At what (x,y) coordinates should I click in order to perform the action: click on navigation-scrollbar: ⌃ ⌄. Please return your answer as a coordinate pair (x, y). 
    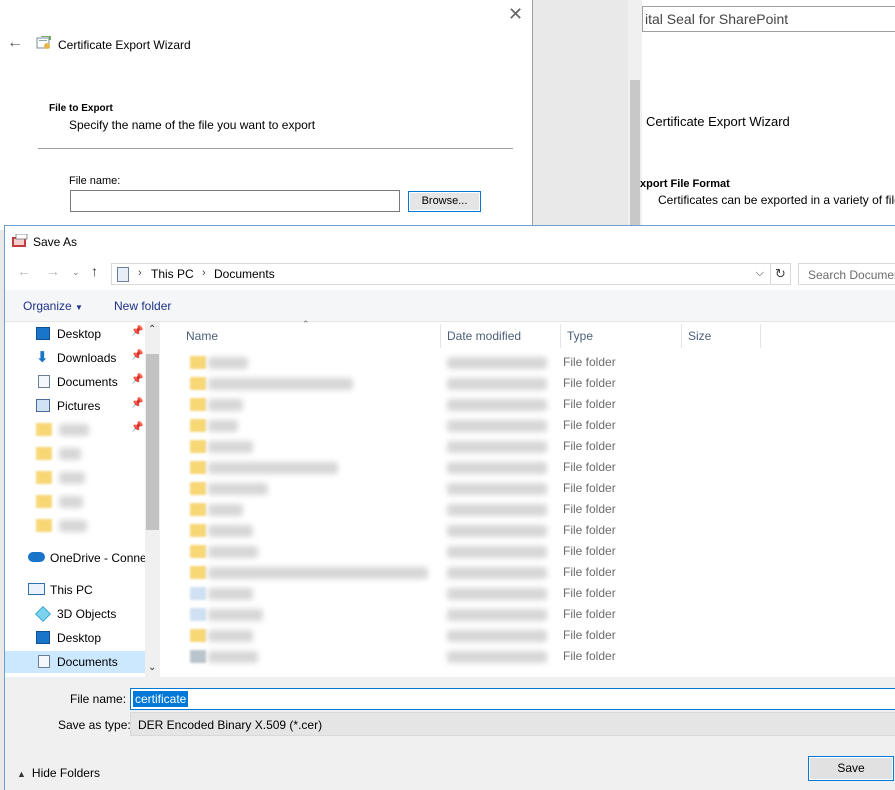
    Looking at the image, I should click on (152, 499).